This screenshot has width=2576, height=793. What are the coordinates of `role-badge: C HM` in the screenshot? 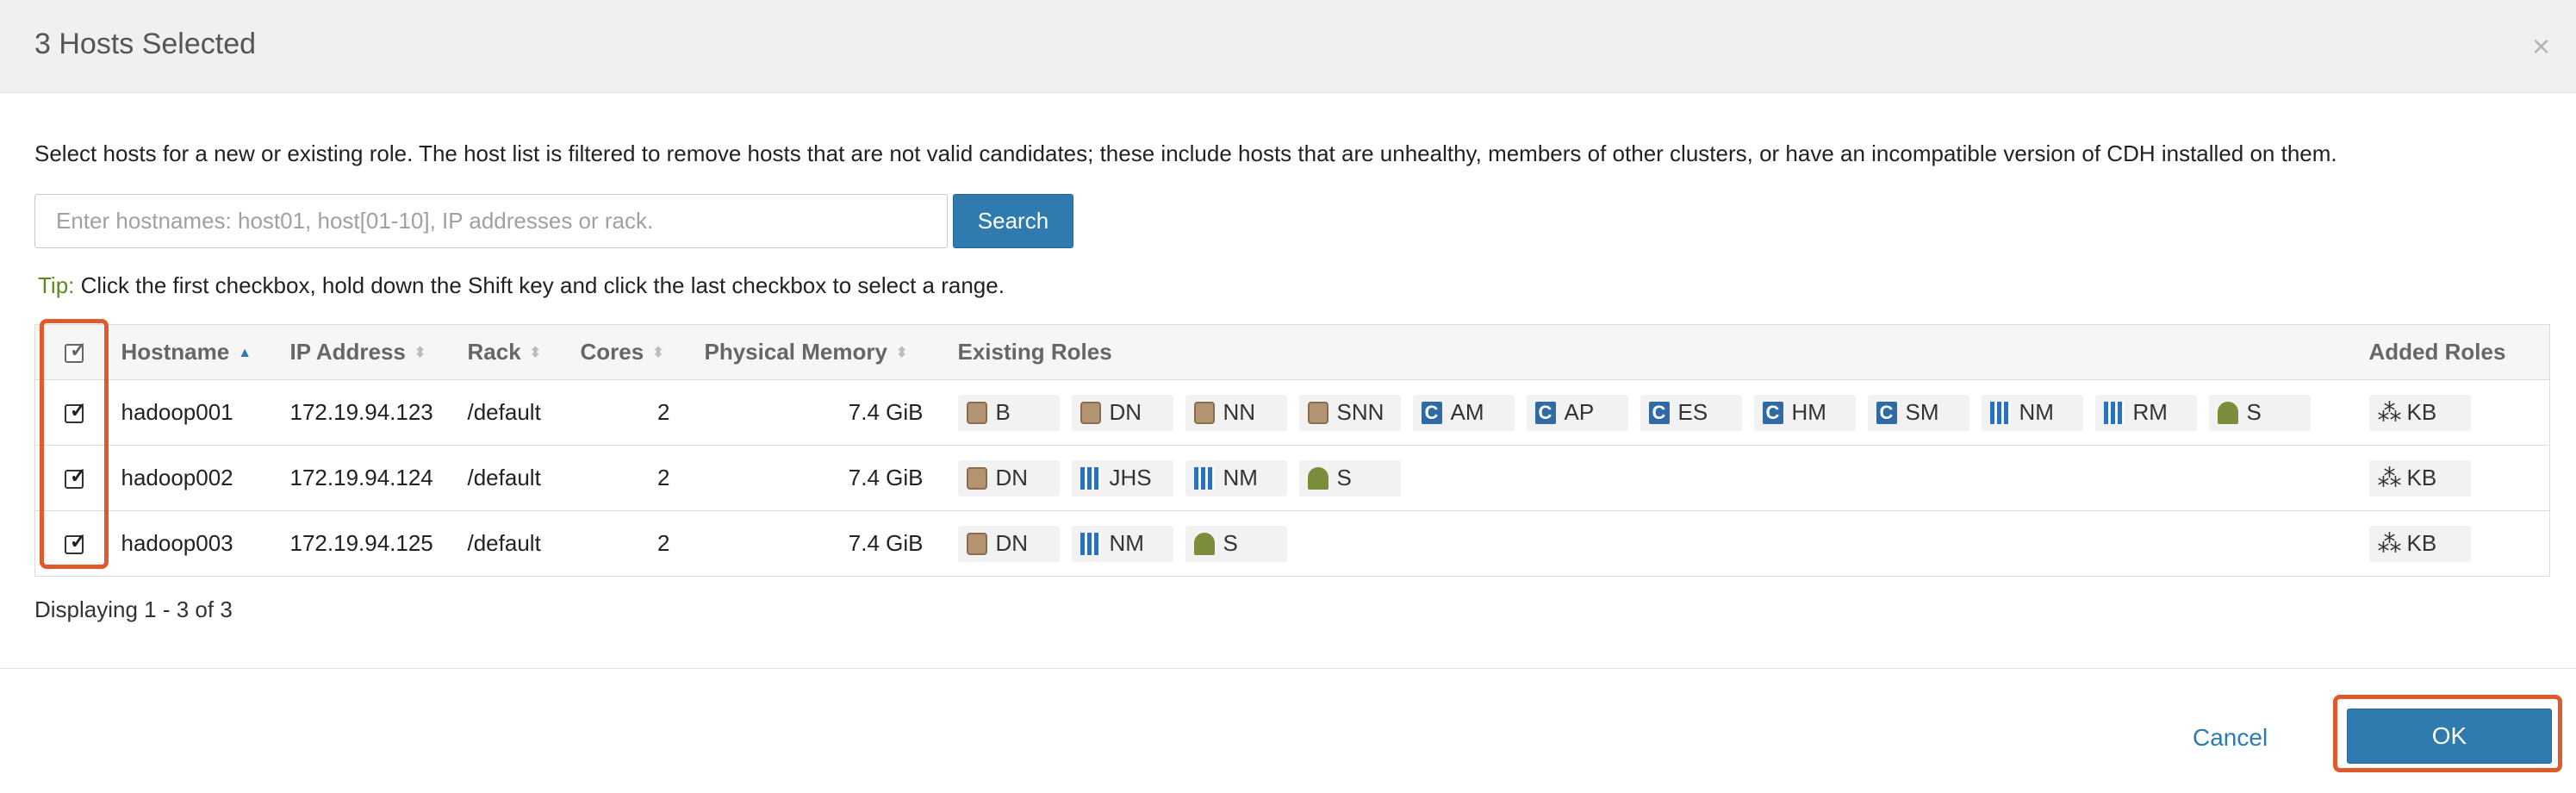 It's located at (1805, 412).